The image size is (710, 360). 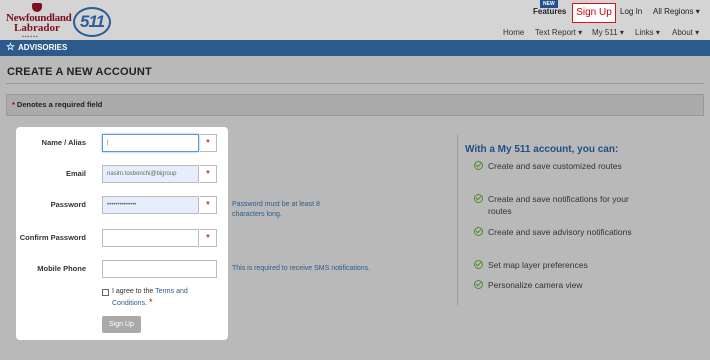 I want to click on required-asterisk: *, so click(x=13, y=104).